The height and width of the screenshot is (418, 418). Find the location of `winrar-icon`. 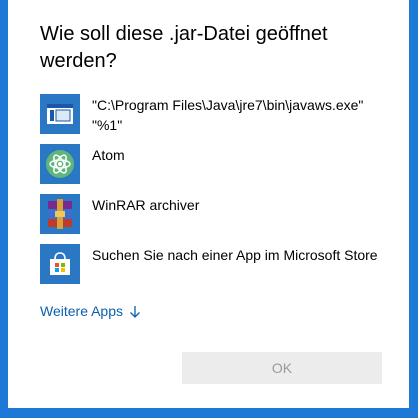

winrar-icon is located at coordinates (60, 214).